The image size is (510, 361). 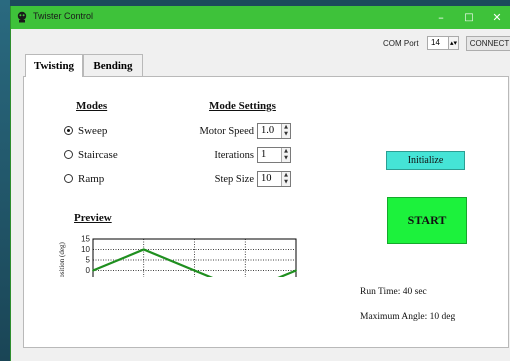 What do you see at coordinates (427, 220) in the screenshot?
I see `start-button: START` at bounding box center [427, 220].